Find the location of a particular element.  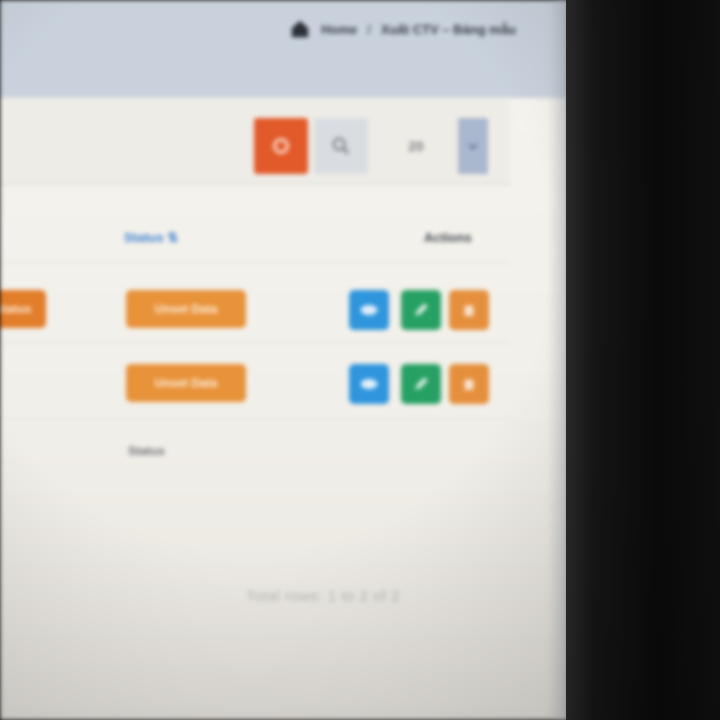

search-icon is located at coordinates (341, 146).